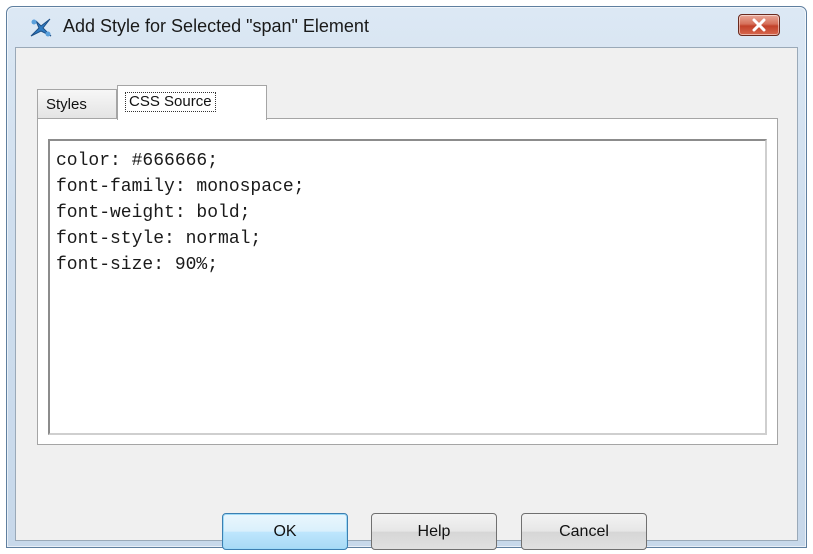  Describe the element at coordinates (216, 26) in the screenshot. I see `window-title: Add Style for Selected "span" Element` at that location.